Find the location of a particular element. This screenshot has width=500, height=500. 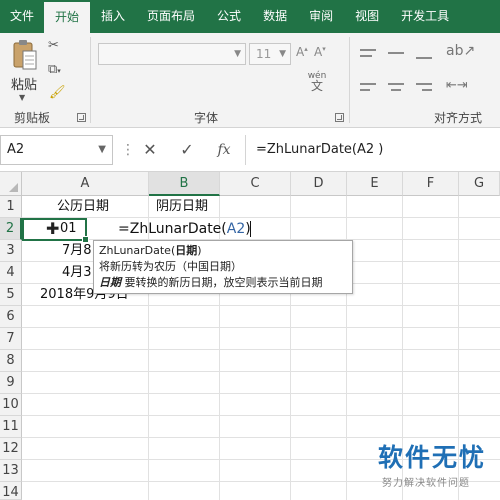

align-left-icon-line is located at coordinates (365, 90).